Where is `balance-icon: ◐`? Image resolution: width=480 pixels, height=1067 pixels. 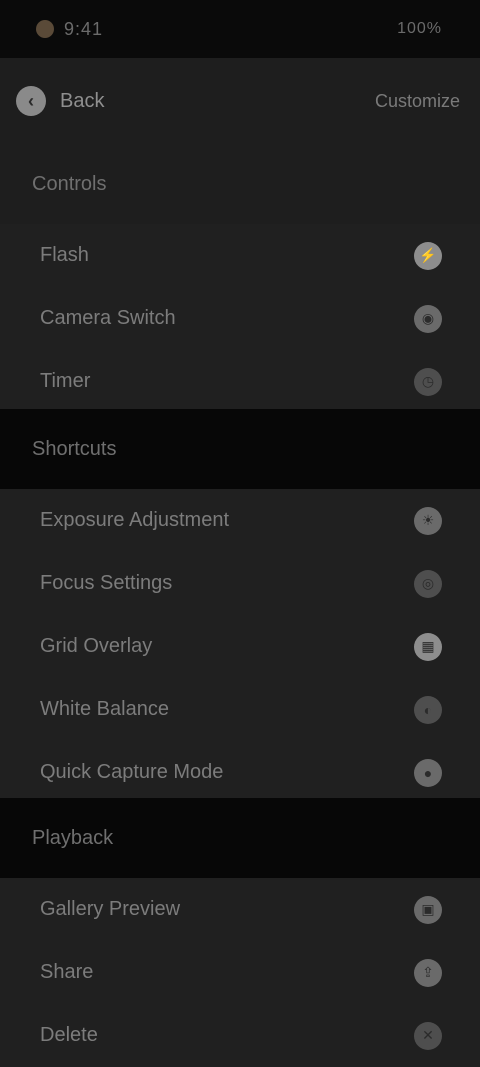 balance-icon: ◐ is located at coordinates (428, 709).